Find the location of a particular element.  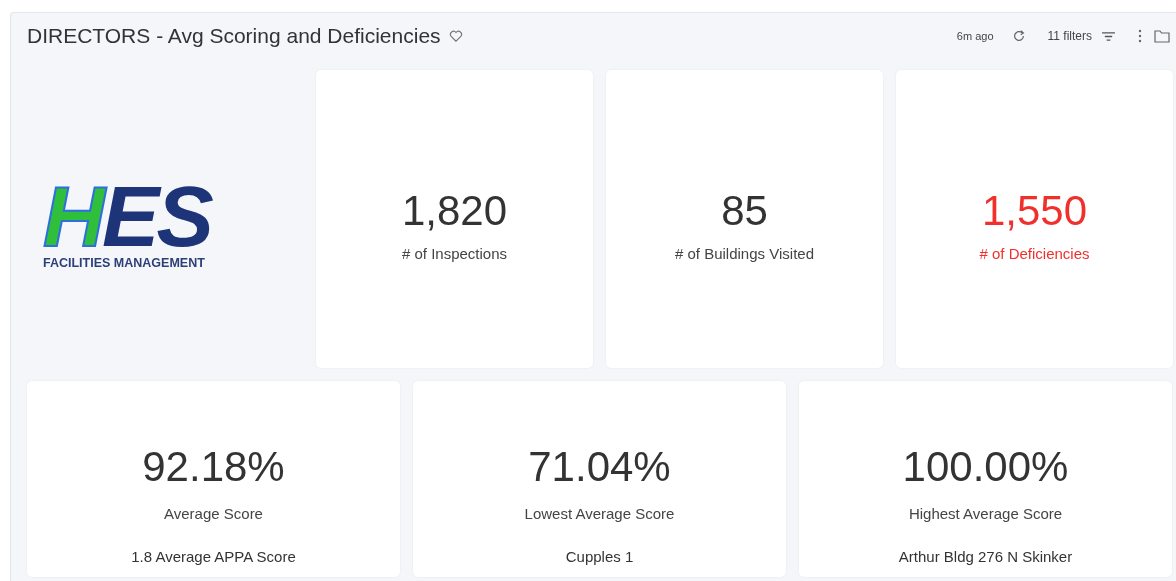

updated-time: 6m ago is located at coordinates (975, 36).